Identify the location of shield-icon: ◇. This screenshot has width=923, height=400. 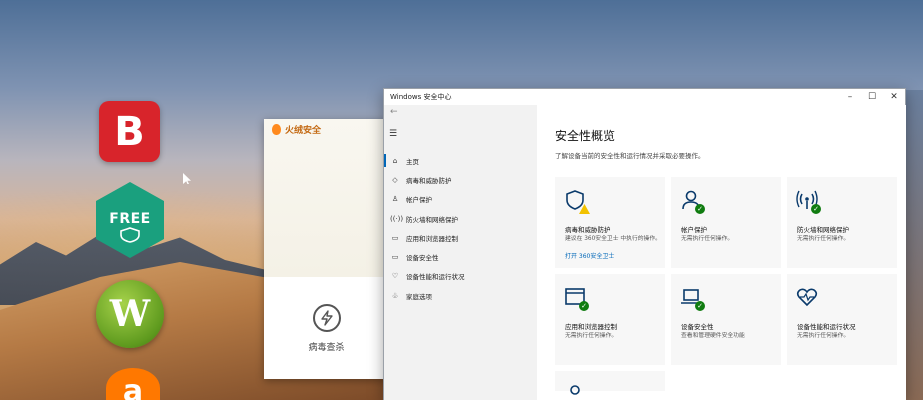
(395, 179).